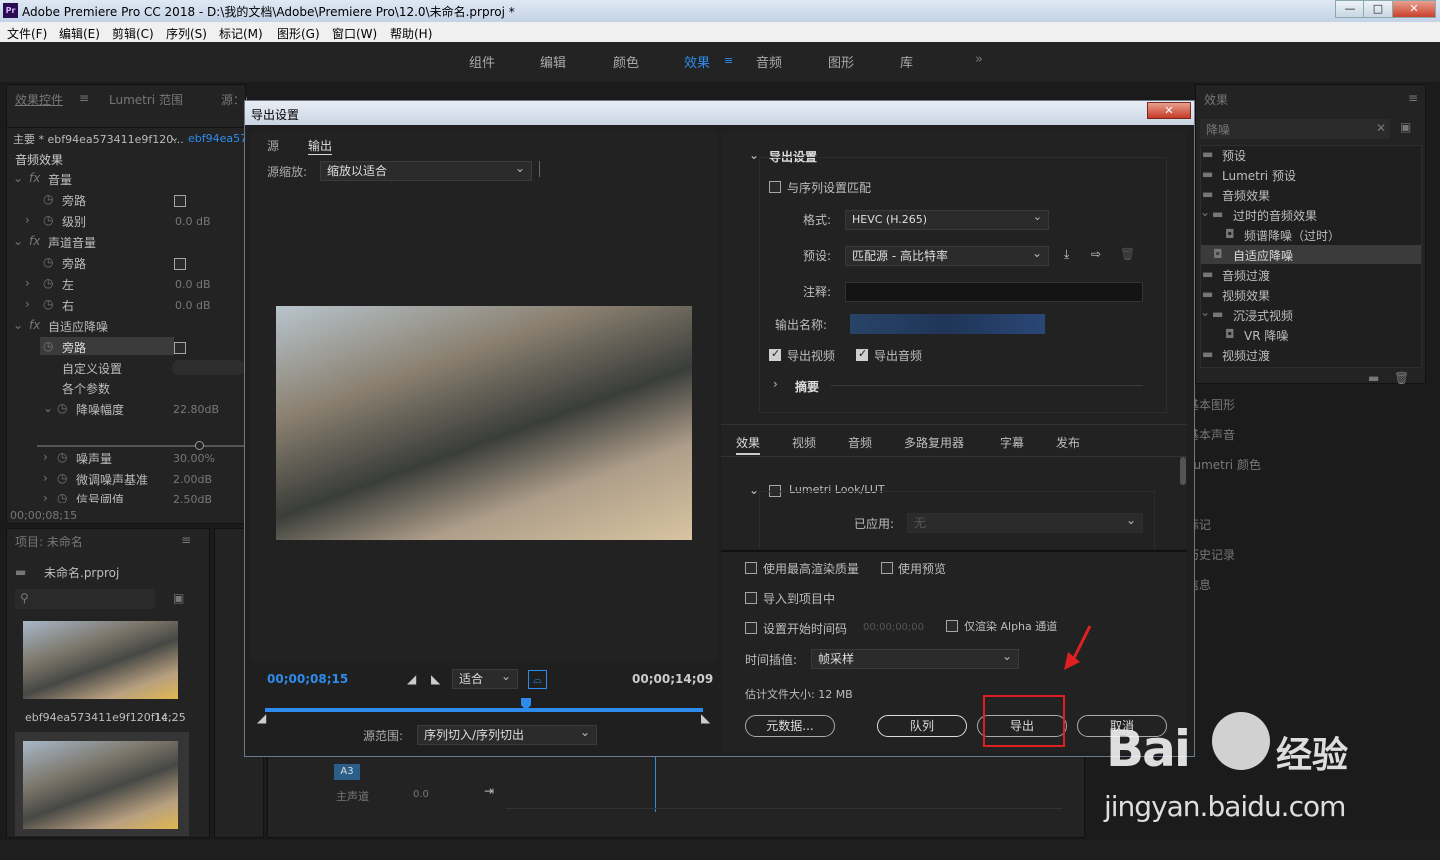 This screenshot has width=1440, height=860. Describe the element at coordinates (922, 726) in the screenshot. I see `queue-button: 队列` at that location.